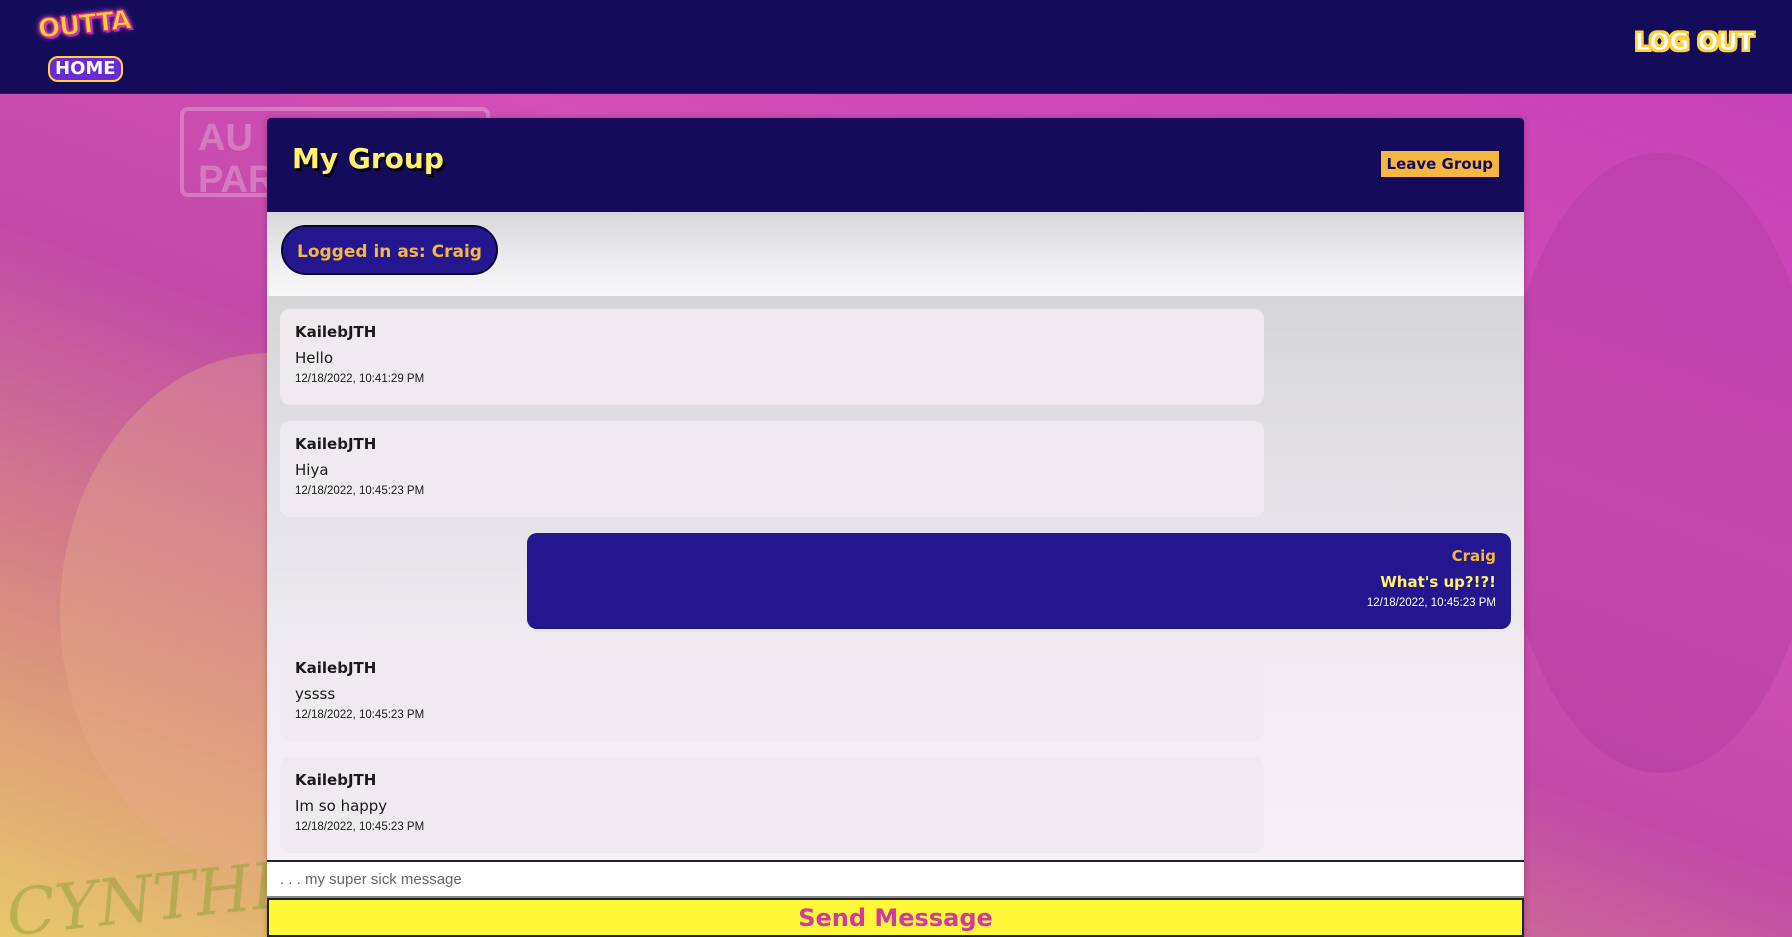 The height and width of the screenshot is (937, 1792). What do you see at coordinates (312, 470) in the screenshot?
I see `message-text: Hiya` at bounding box center [312, 470].